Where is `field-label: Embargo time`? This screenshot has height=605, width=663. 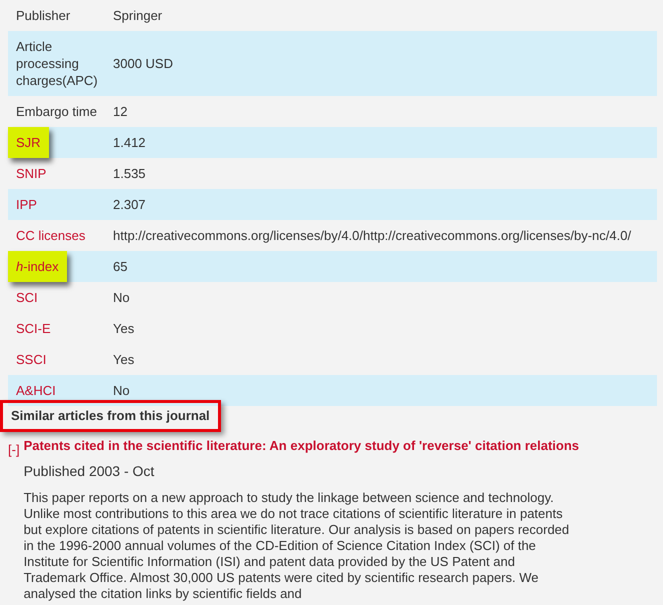
field-label: Embargo time is located at coordinates (56, 112).